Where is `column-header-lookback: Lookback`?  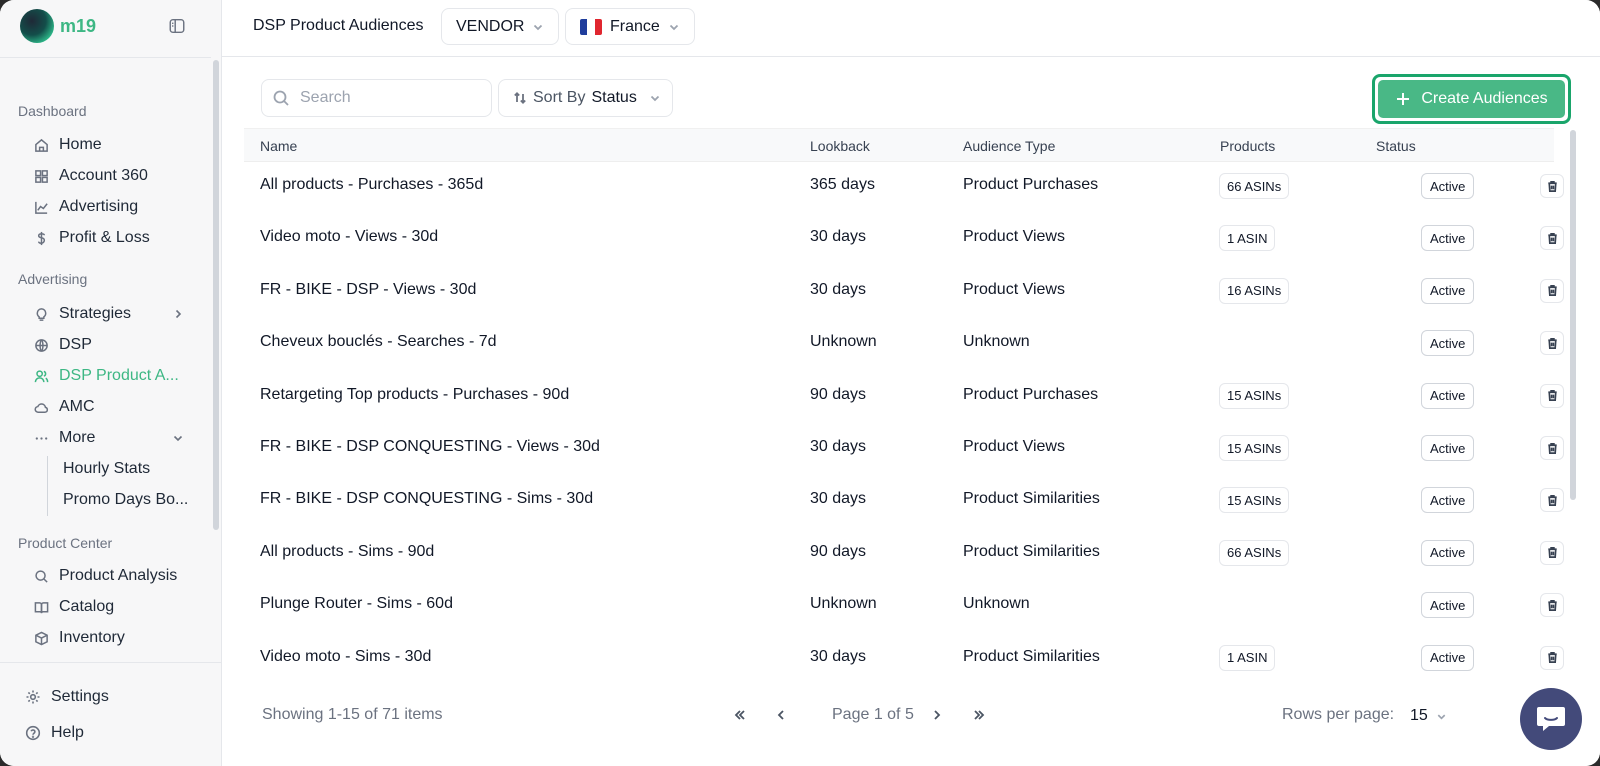 column-header-lookback: Lookback is located at coordinates (840, 146).